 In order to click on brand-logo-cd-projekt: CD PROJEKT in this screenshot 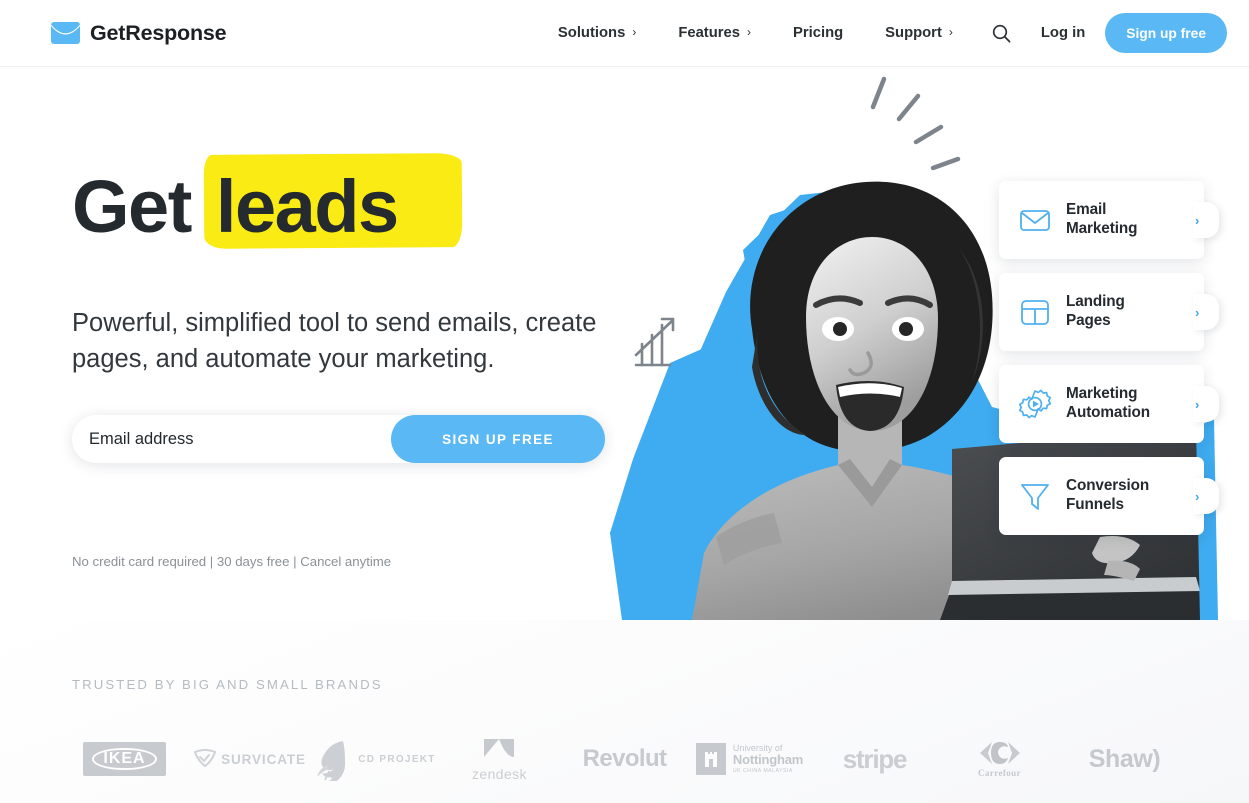, I will do `click(374, 759)`.